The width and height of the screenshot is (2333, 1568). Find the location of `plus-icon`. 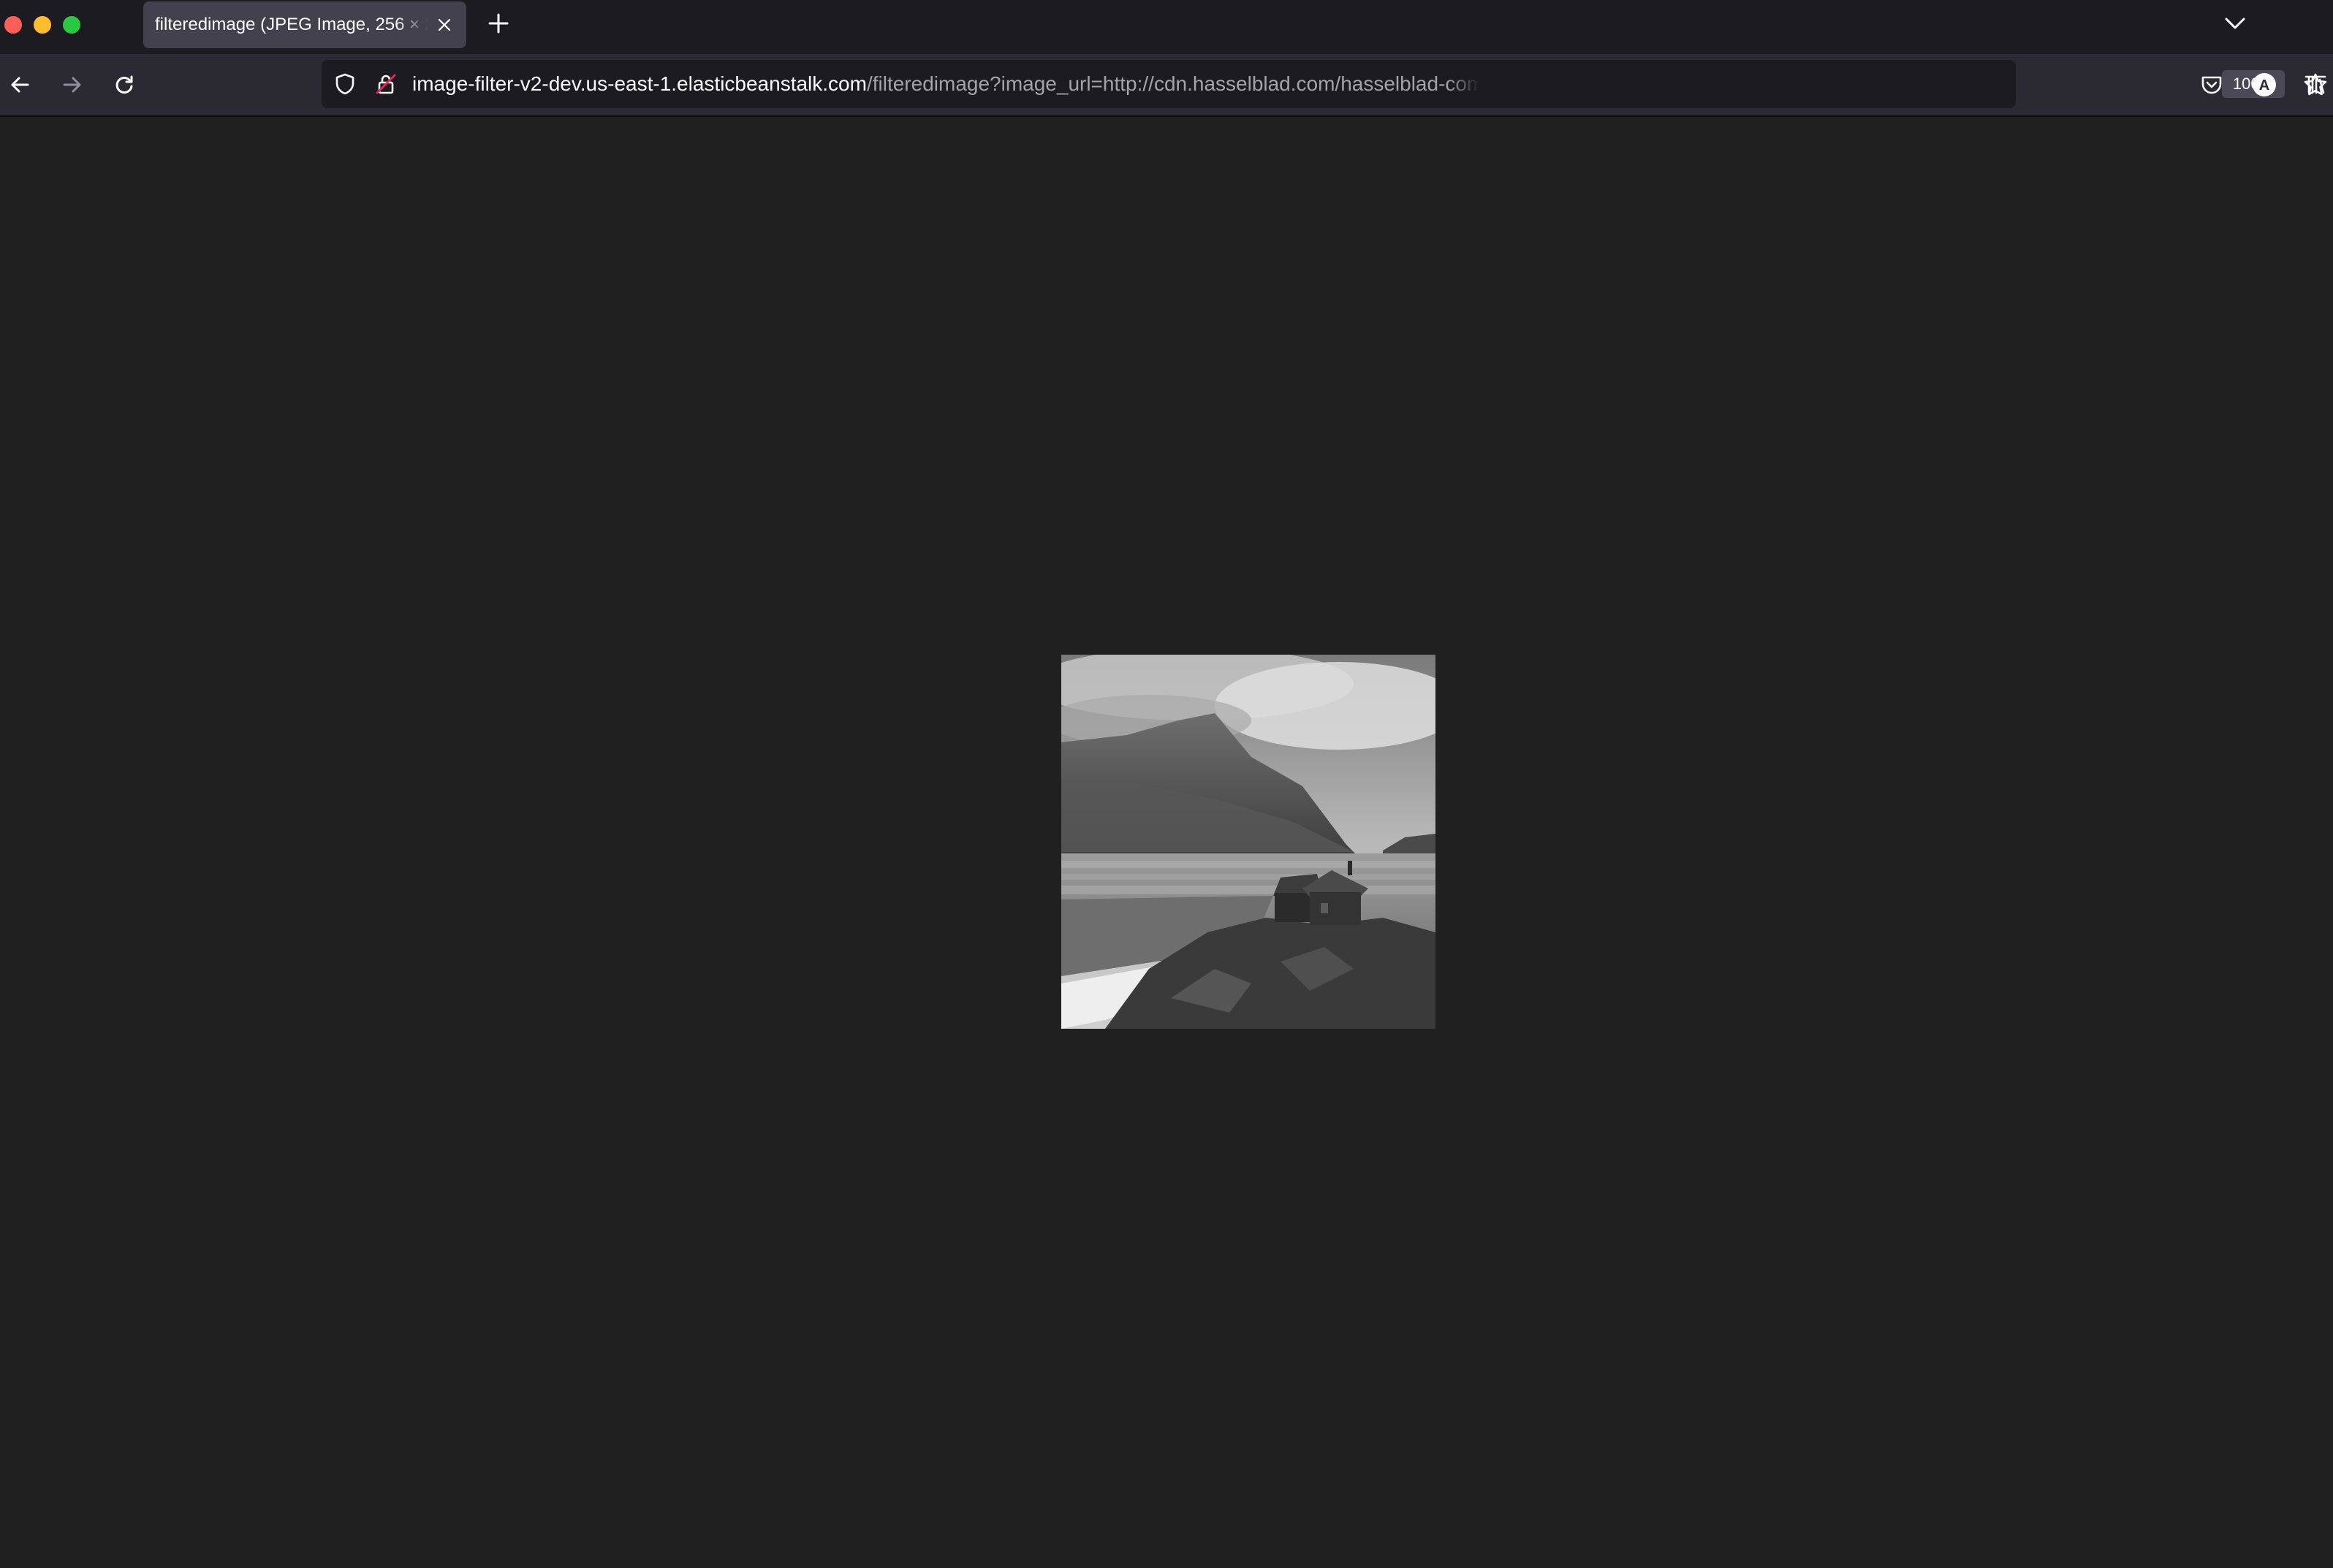

plus-icon is located at coordinates (498, 23).